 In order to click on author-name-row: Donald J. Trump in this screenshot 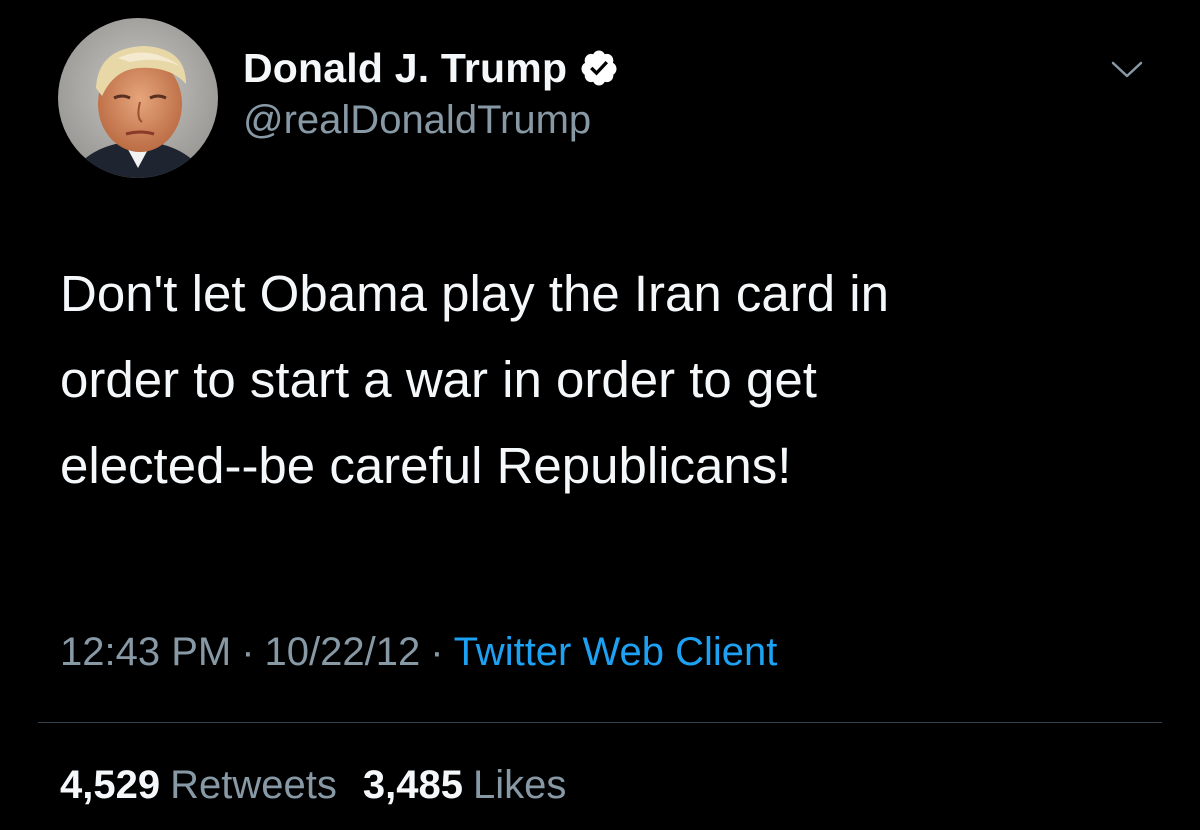, I will do `click(431, 68)`.